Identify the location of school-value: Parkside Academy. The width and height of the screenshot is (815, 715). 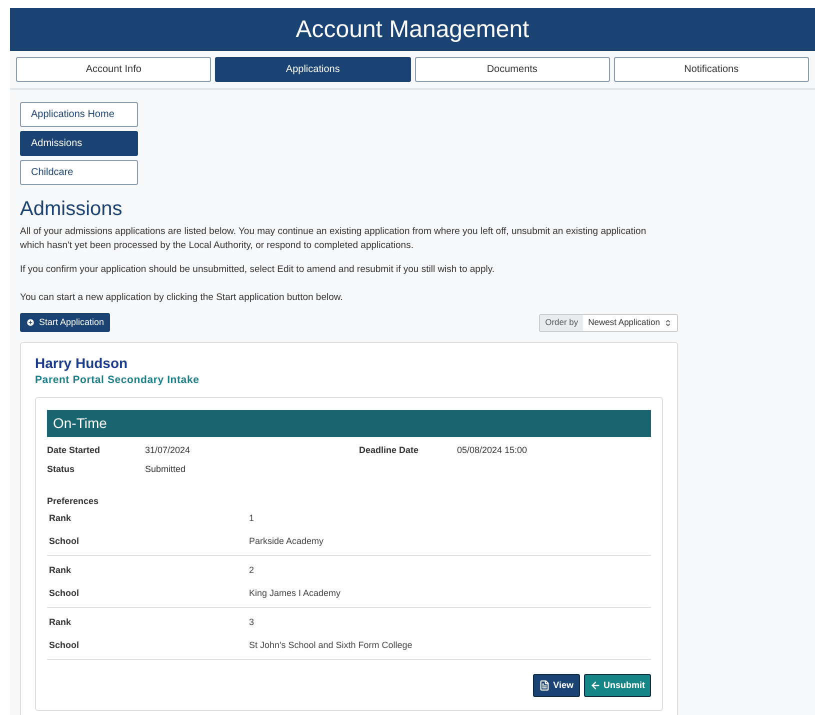
(287, 541).